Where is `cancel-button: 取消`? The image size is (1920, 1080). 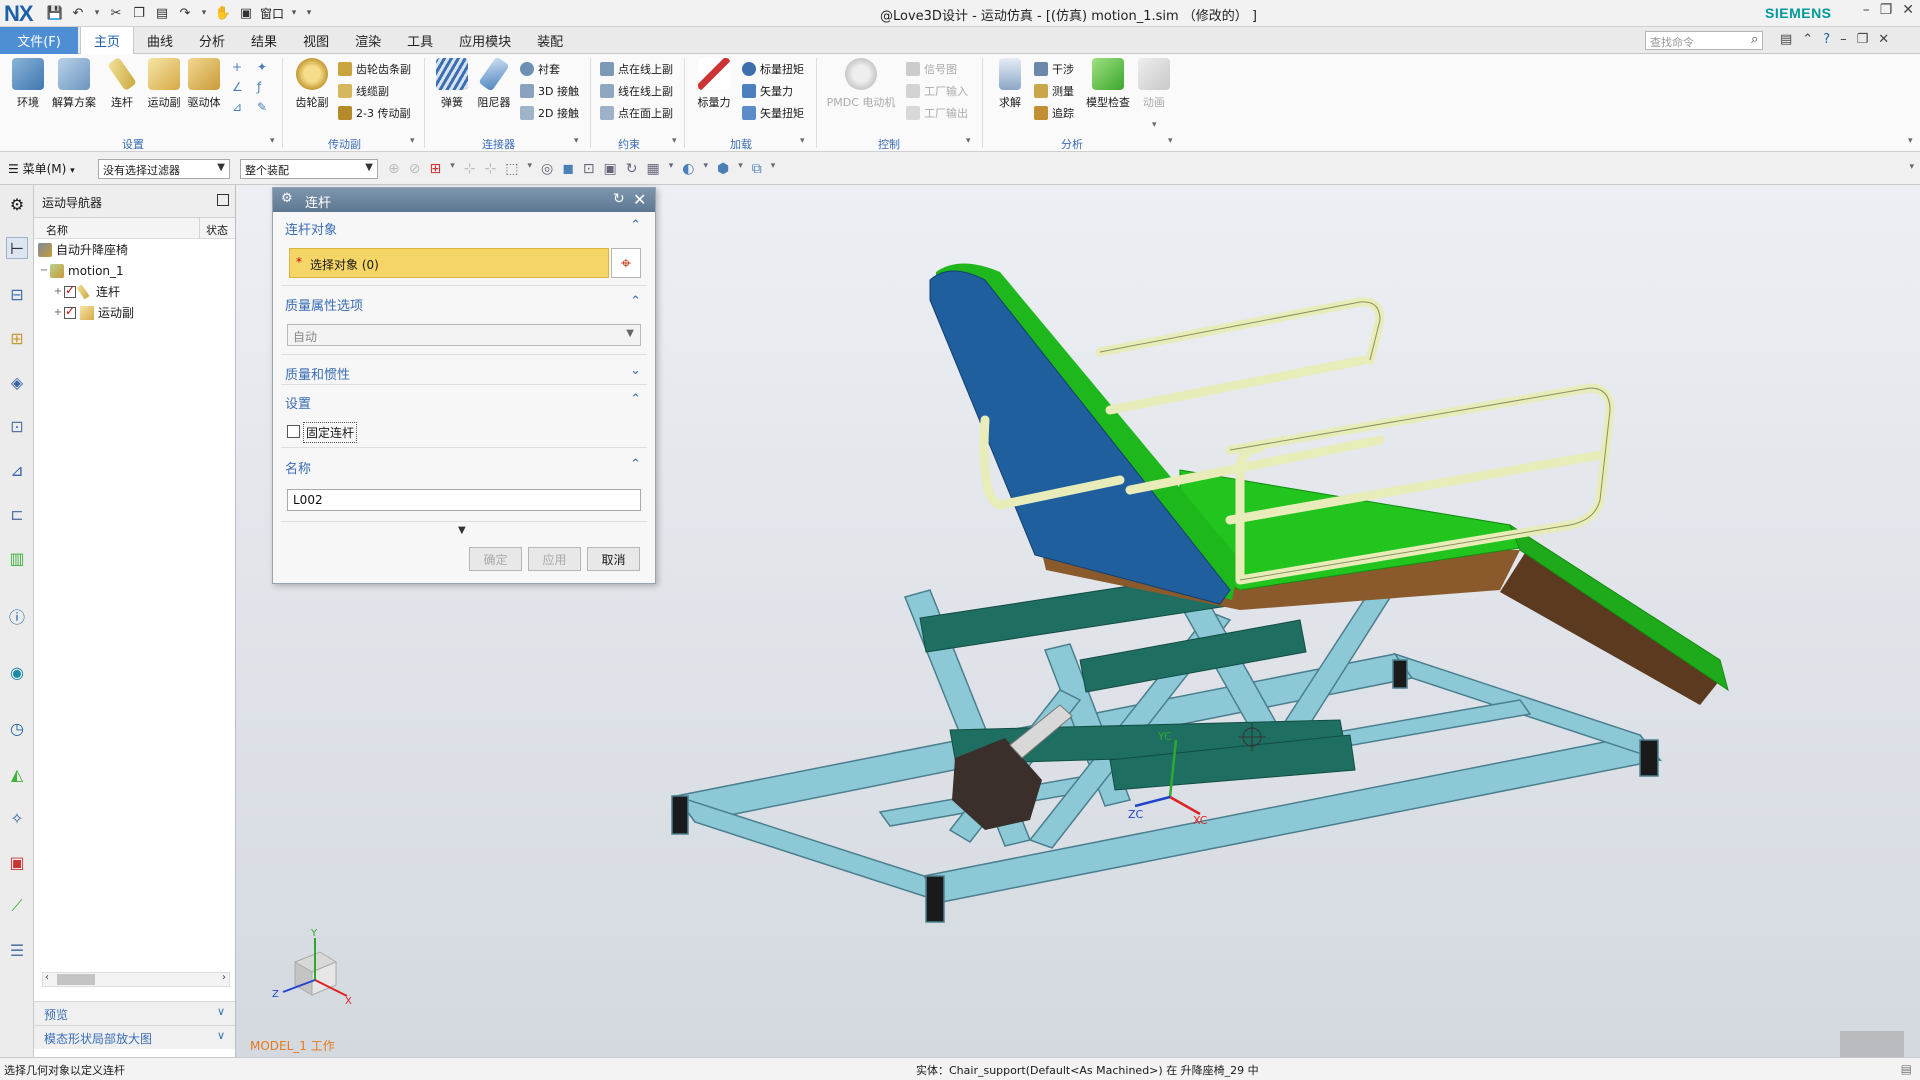
cancel-button: 取消 is located at coordinates (613, 559).